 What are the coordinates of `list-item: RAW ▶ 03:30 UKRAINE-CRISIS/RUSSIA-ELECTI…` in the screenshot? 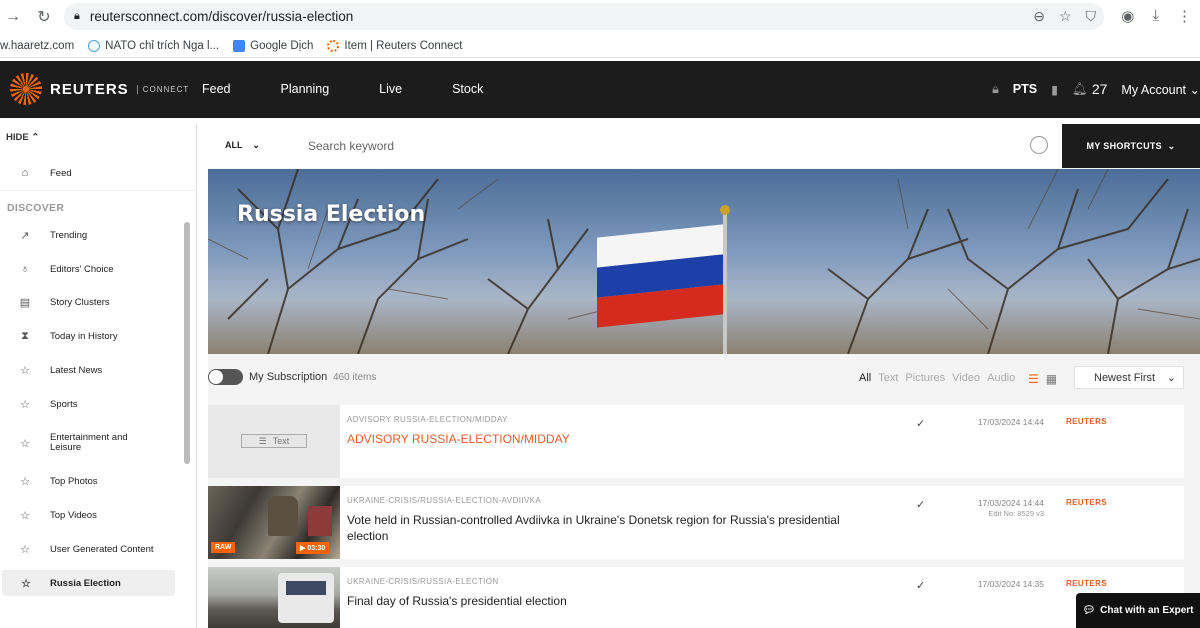 It's located at (696, 522).